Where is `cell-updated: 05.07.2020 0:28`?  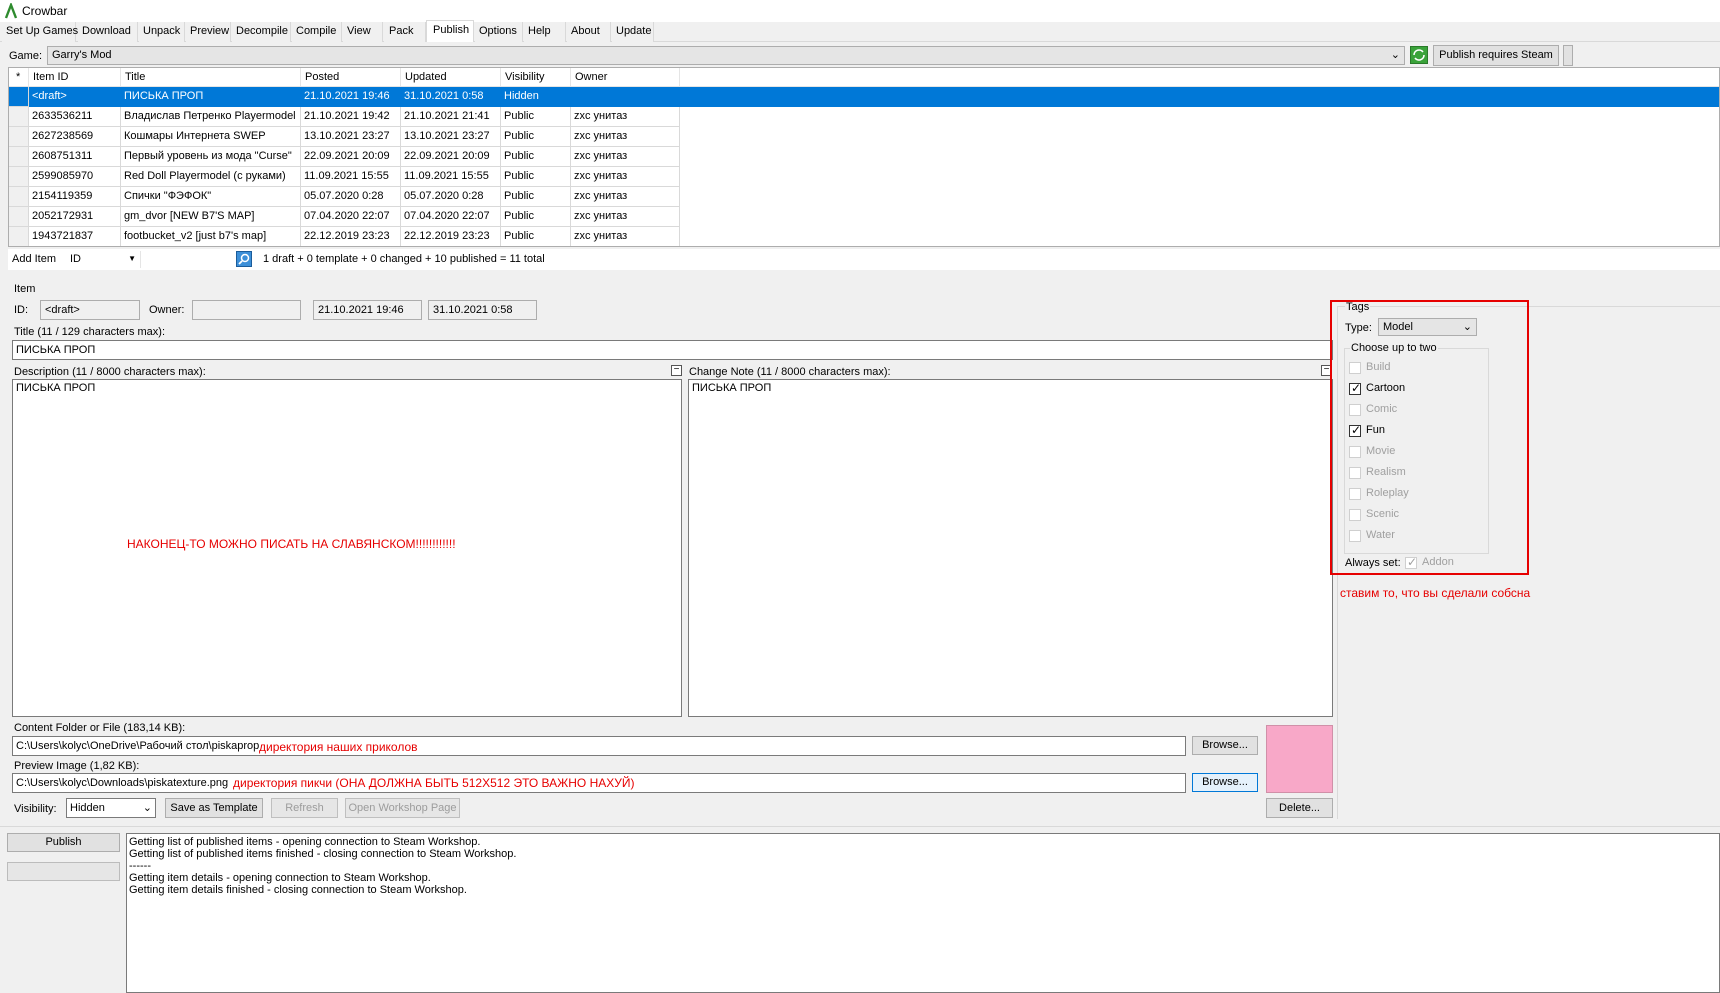
cell-updated: 05.07.2020 0:28 is located at coordinates (451, 197).